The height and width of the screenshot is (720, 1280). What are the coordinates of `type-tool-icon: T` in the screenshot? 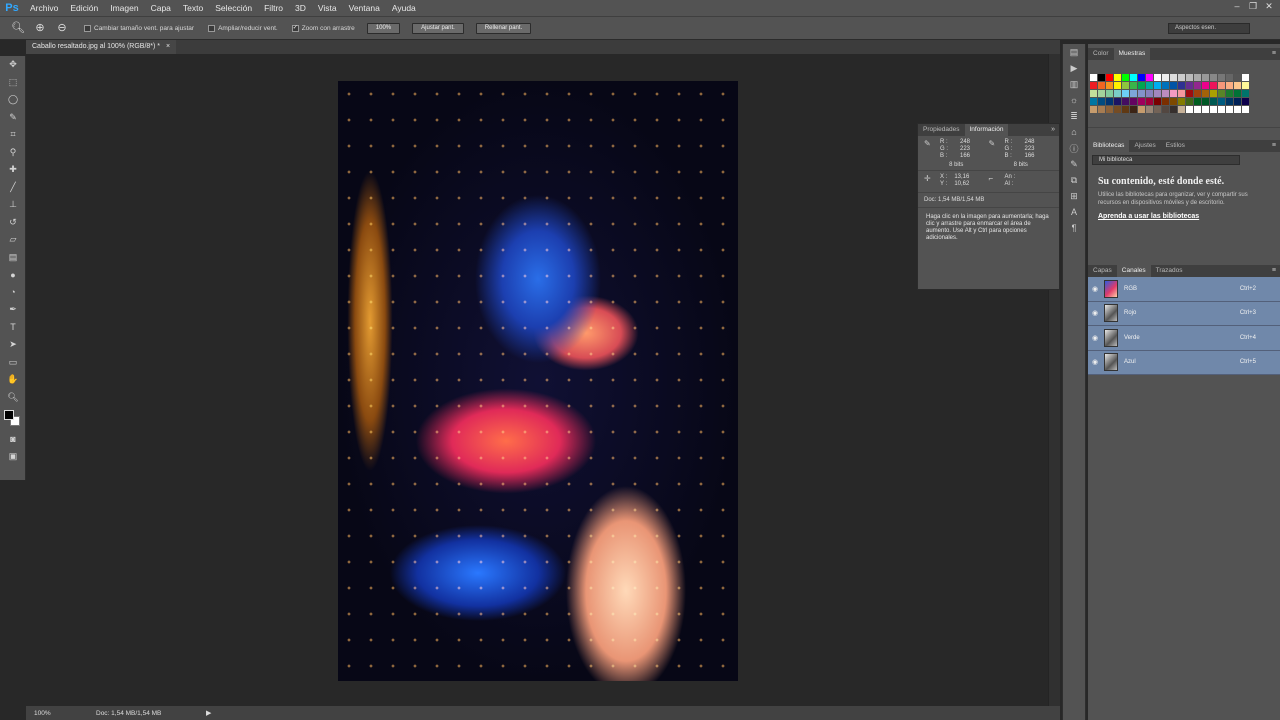 It's located at (13, 328).